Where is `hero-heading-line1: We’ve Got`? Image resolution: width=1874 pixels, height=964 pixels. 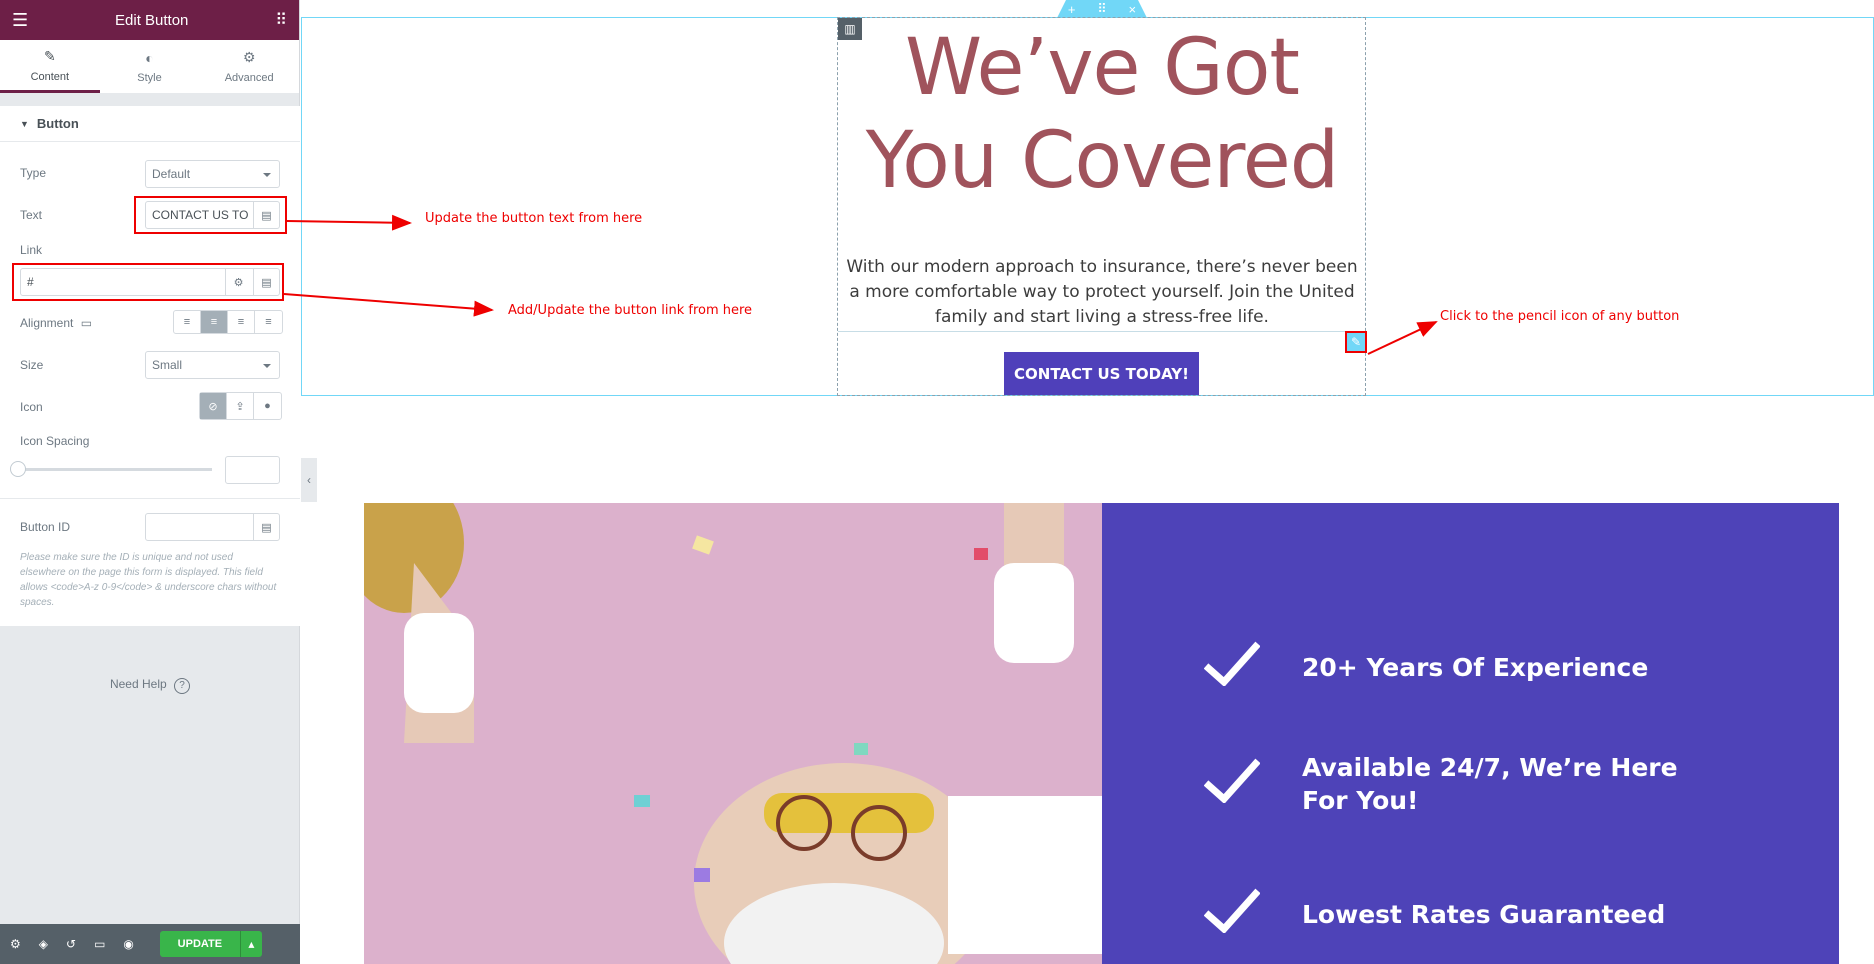 hero-heading-line1: We’ve Got is located at coordinates (1102, 68).